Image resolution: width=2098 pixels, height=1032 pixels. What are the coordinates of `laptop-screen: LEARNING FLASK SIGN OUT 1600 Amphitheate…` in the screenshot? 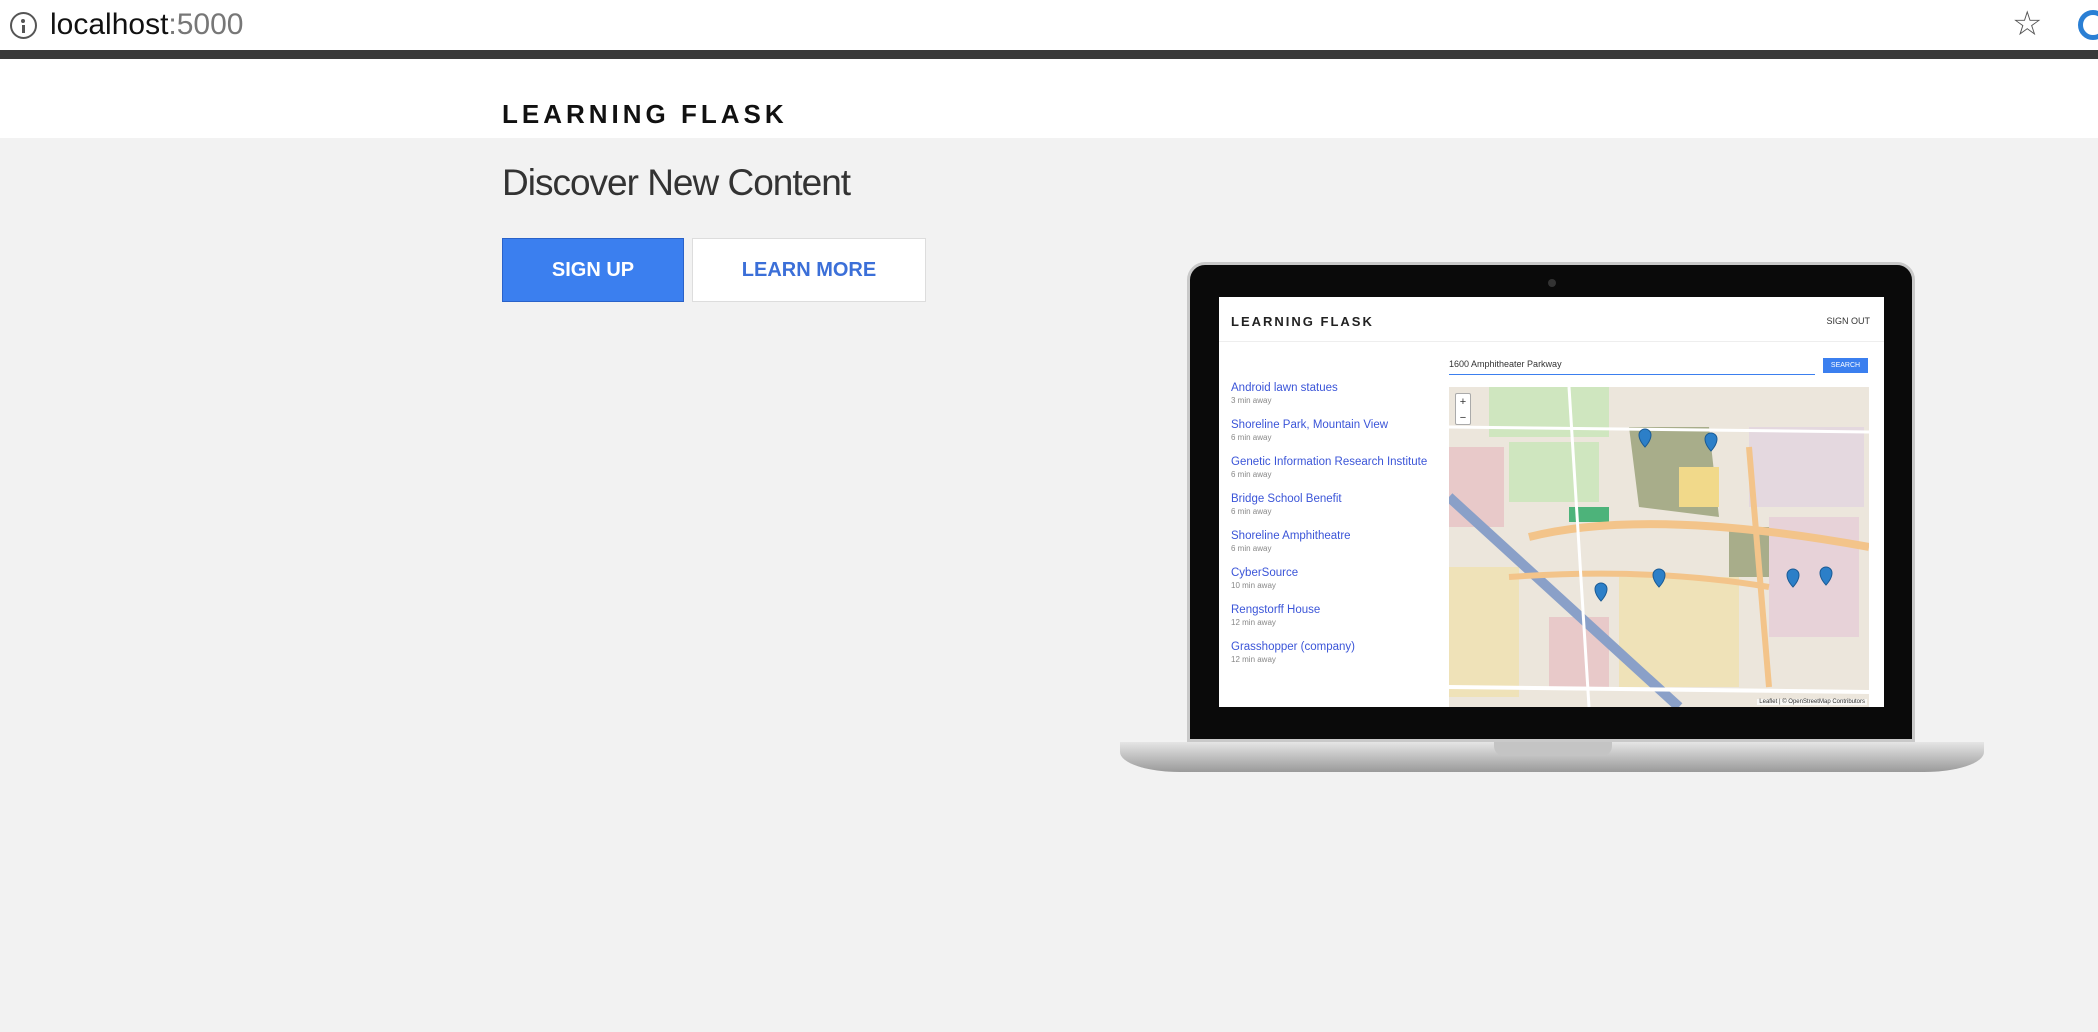 It's located at (1551, 502).